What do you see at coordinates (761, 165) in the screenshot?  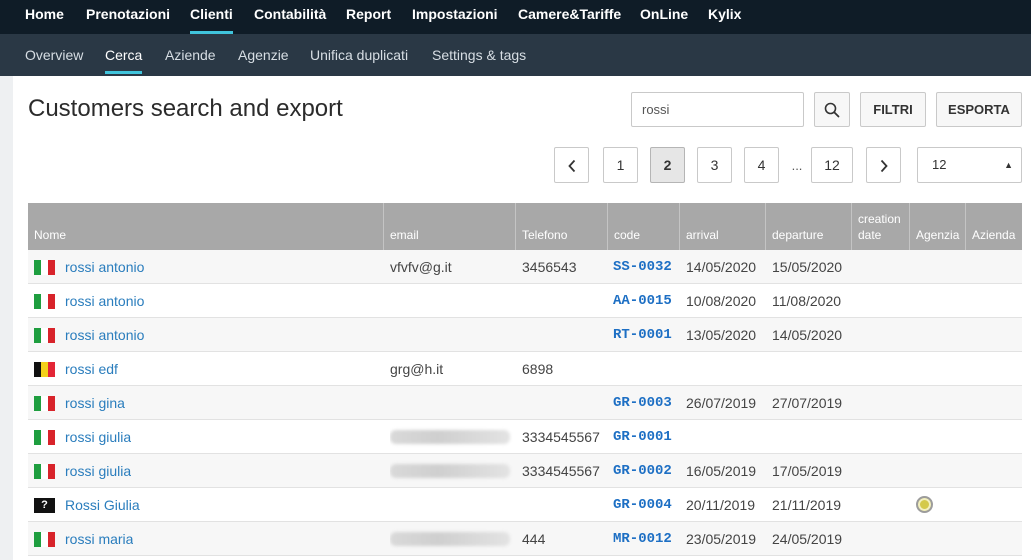 I see `page-button-4: 4` at bounding box center [761, 165].